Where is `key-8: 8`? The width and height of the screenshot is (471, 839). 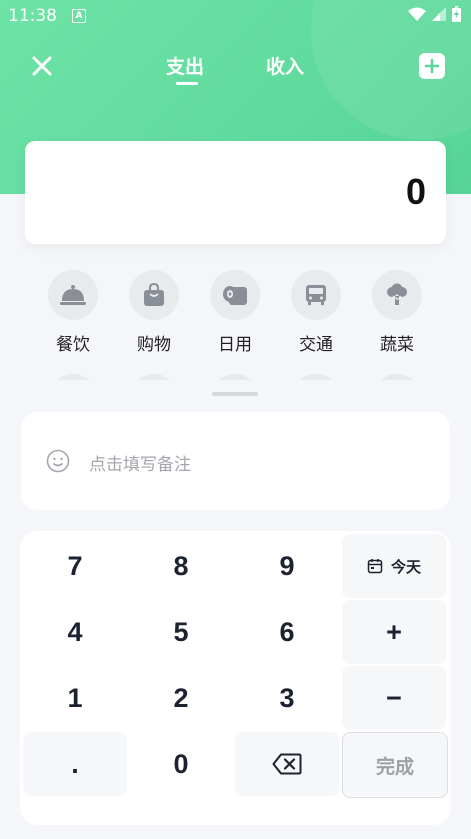
key-8: 8 is located at coordinates (181, 566).